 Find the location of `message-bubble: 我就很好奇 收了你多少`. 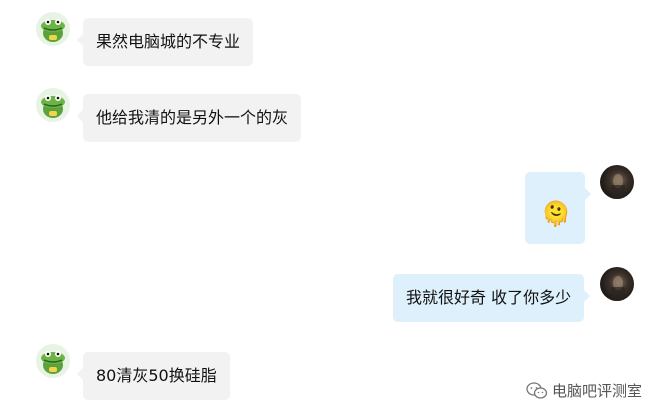

message-bubble: 我就很好奇 收了你多少 is located at coordinates (492, 298).